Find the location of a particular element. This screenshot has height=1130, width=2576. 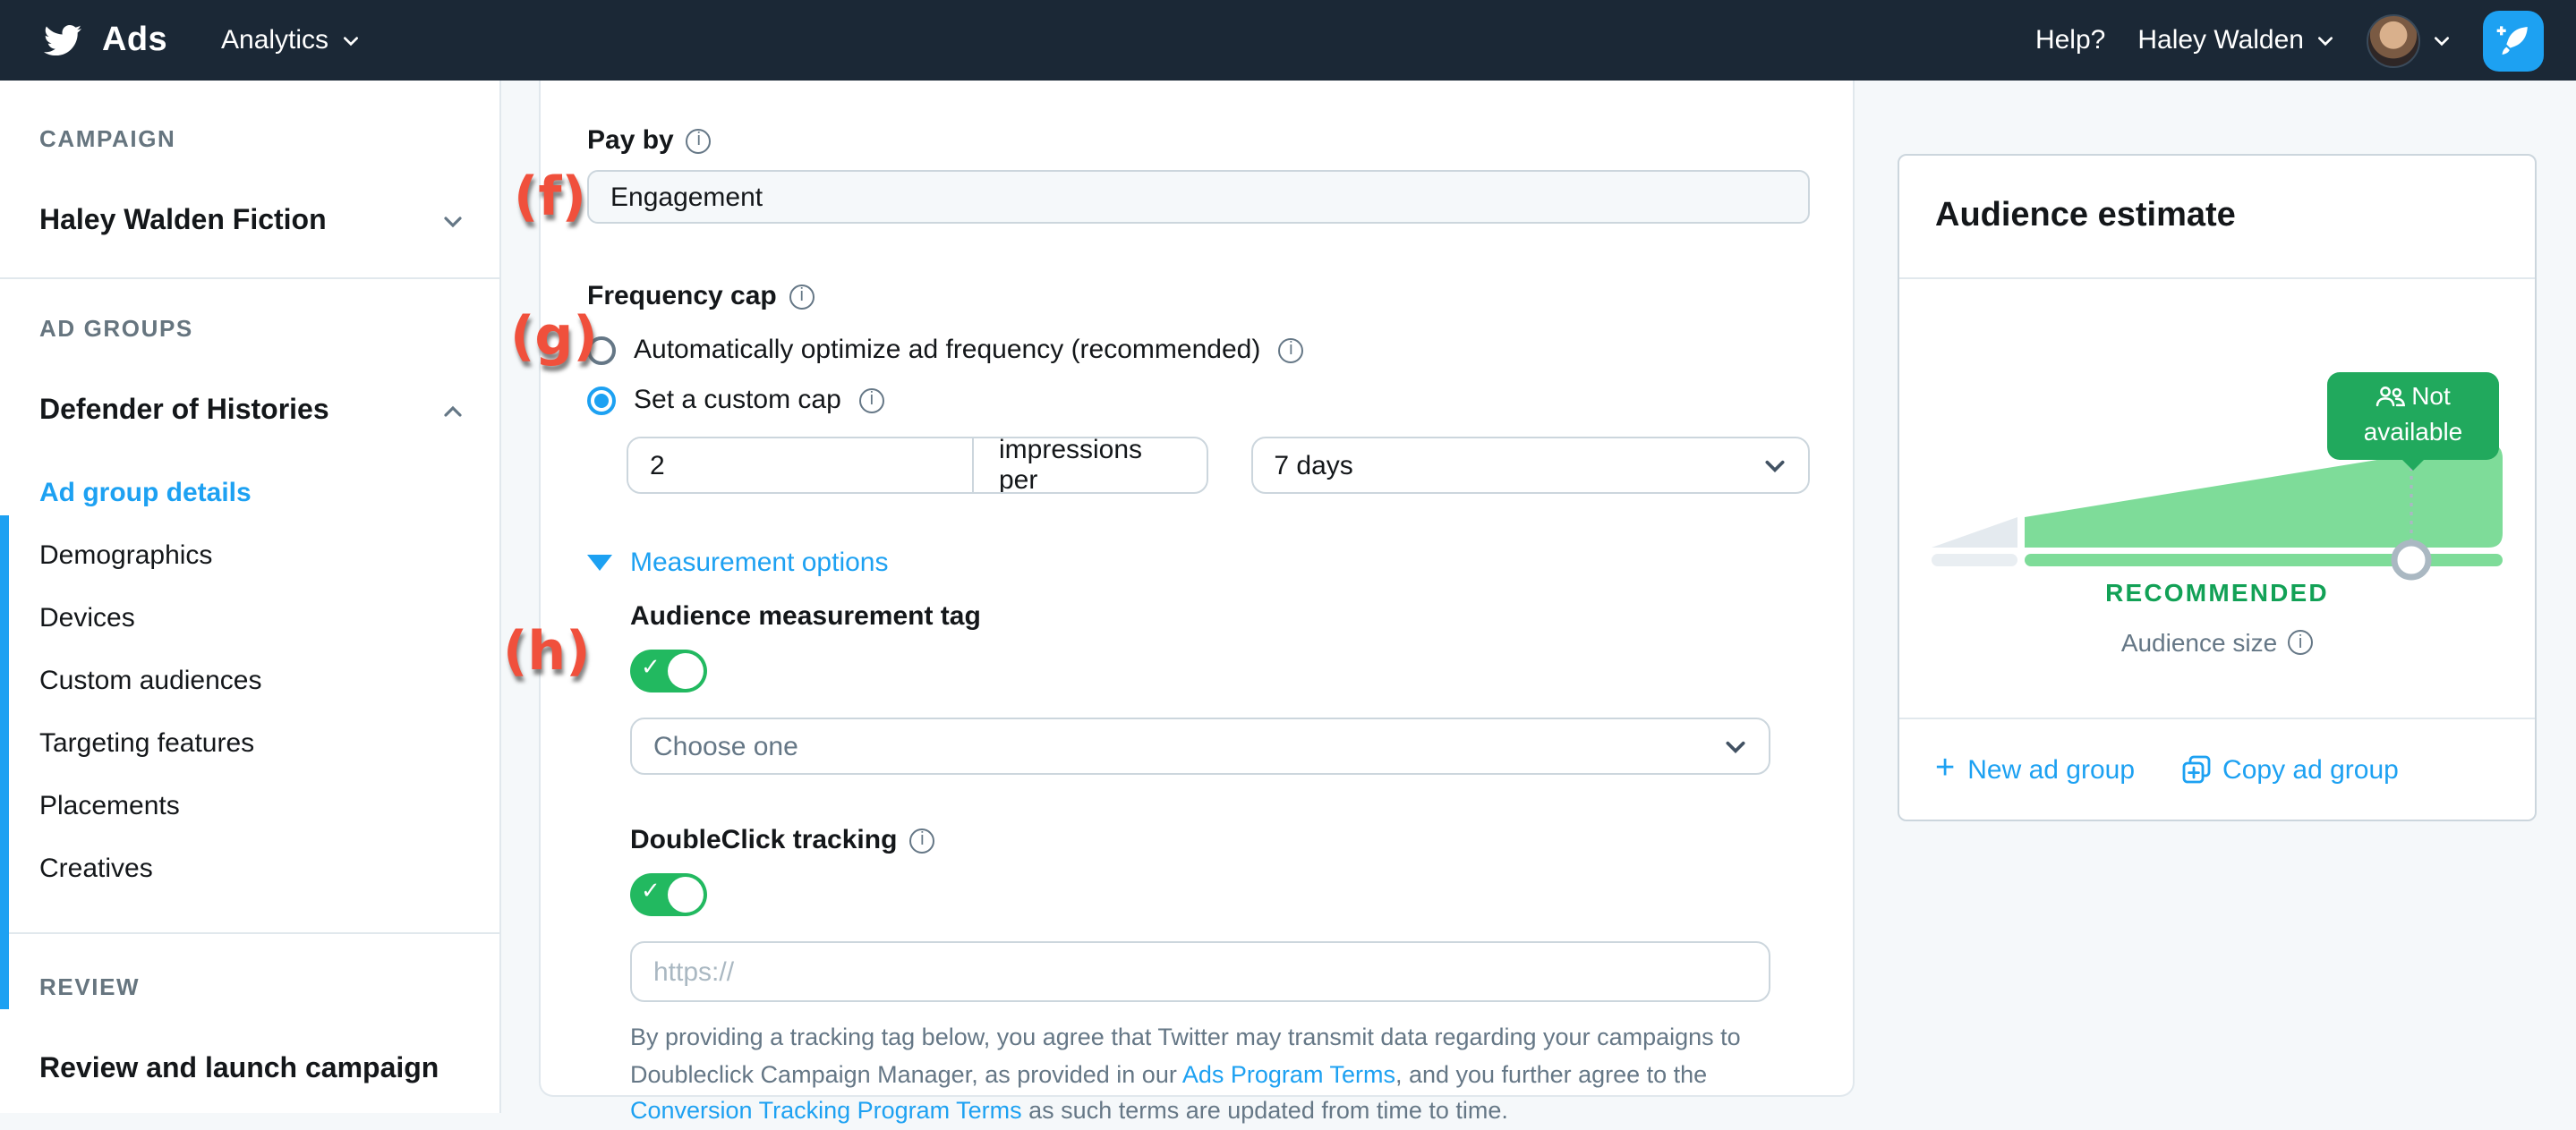

brand-label: Ads is located at coordinates (134, 39).